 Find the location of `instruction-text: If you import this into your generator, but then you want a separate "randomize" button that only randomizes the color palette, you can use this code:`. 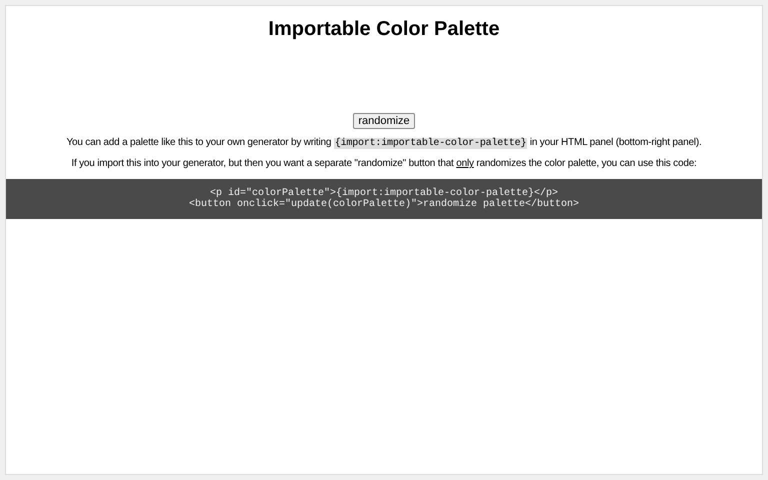

instruction-text: If you import this into your generator, but then you want a separate "randomize" button that only randomizes the color palette, you can use this code: is located at coordinates (384, 163).